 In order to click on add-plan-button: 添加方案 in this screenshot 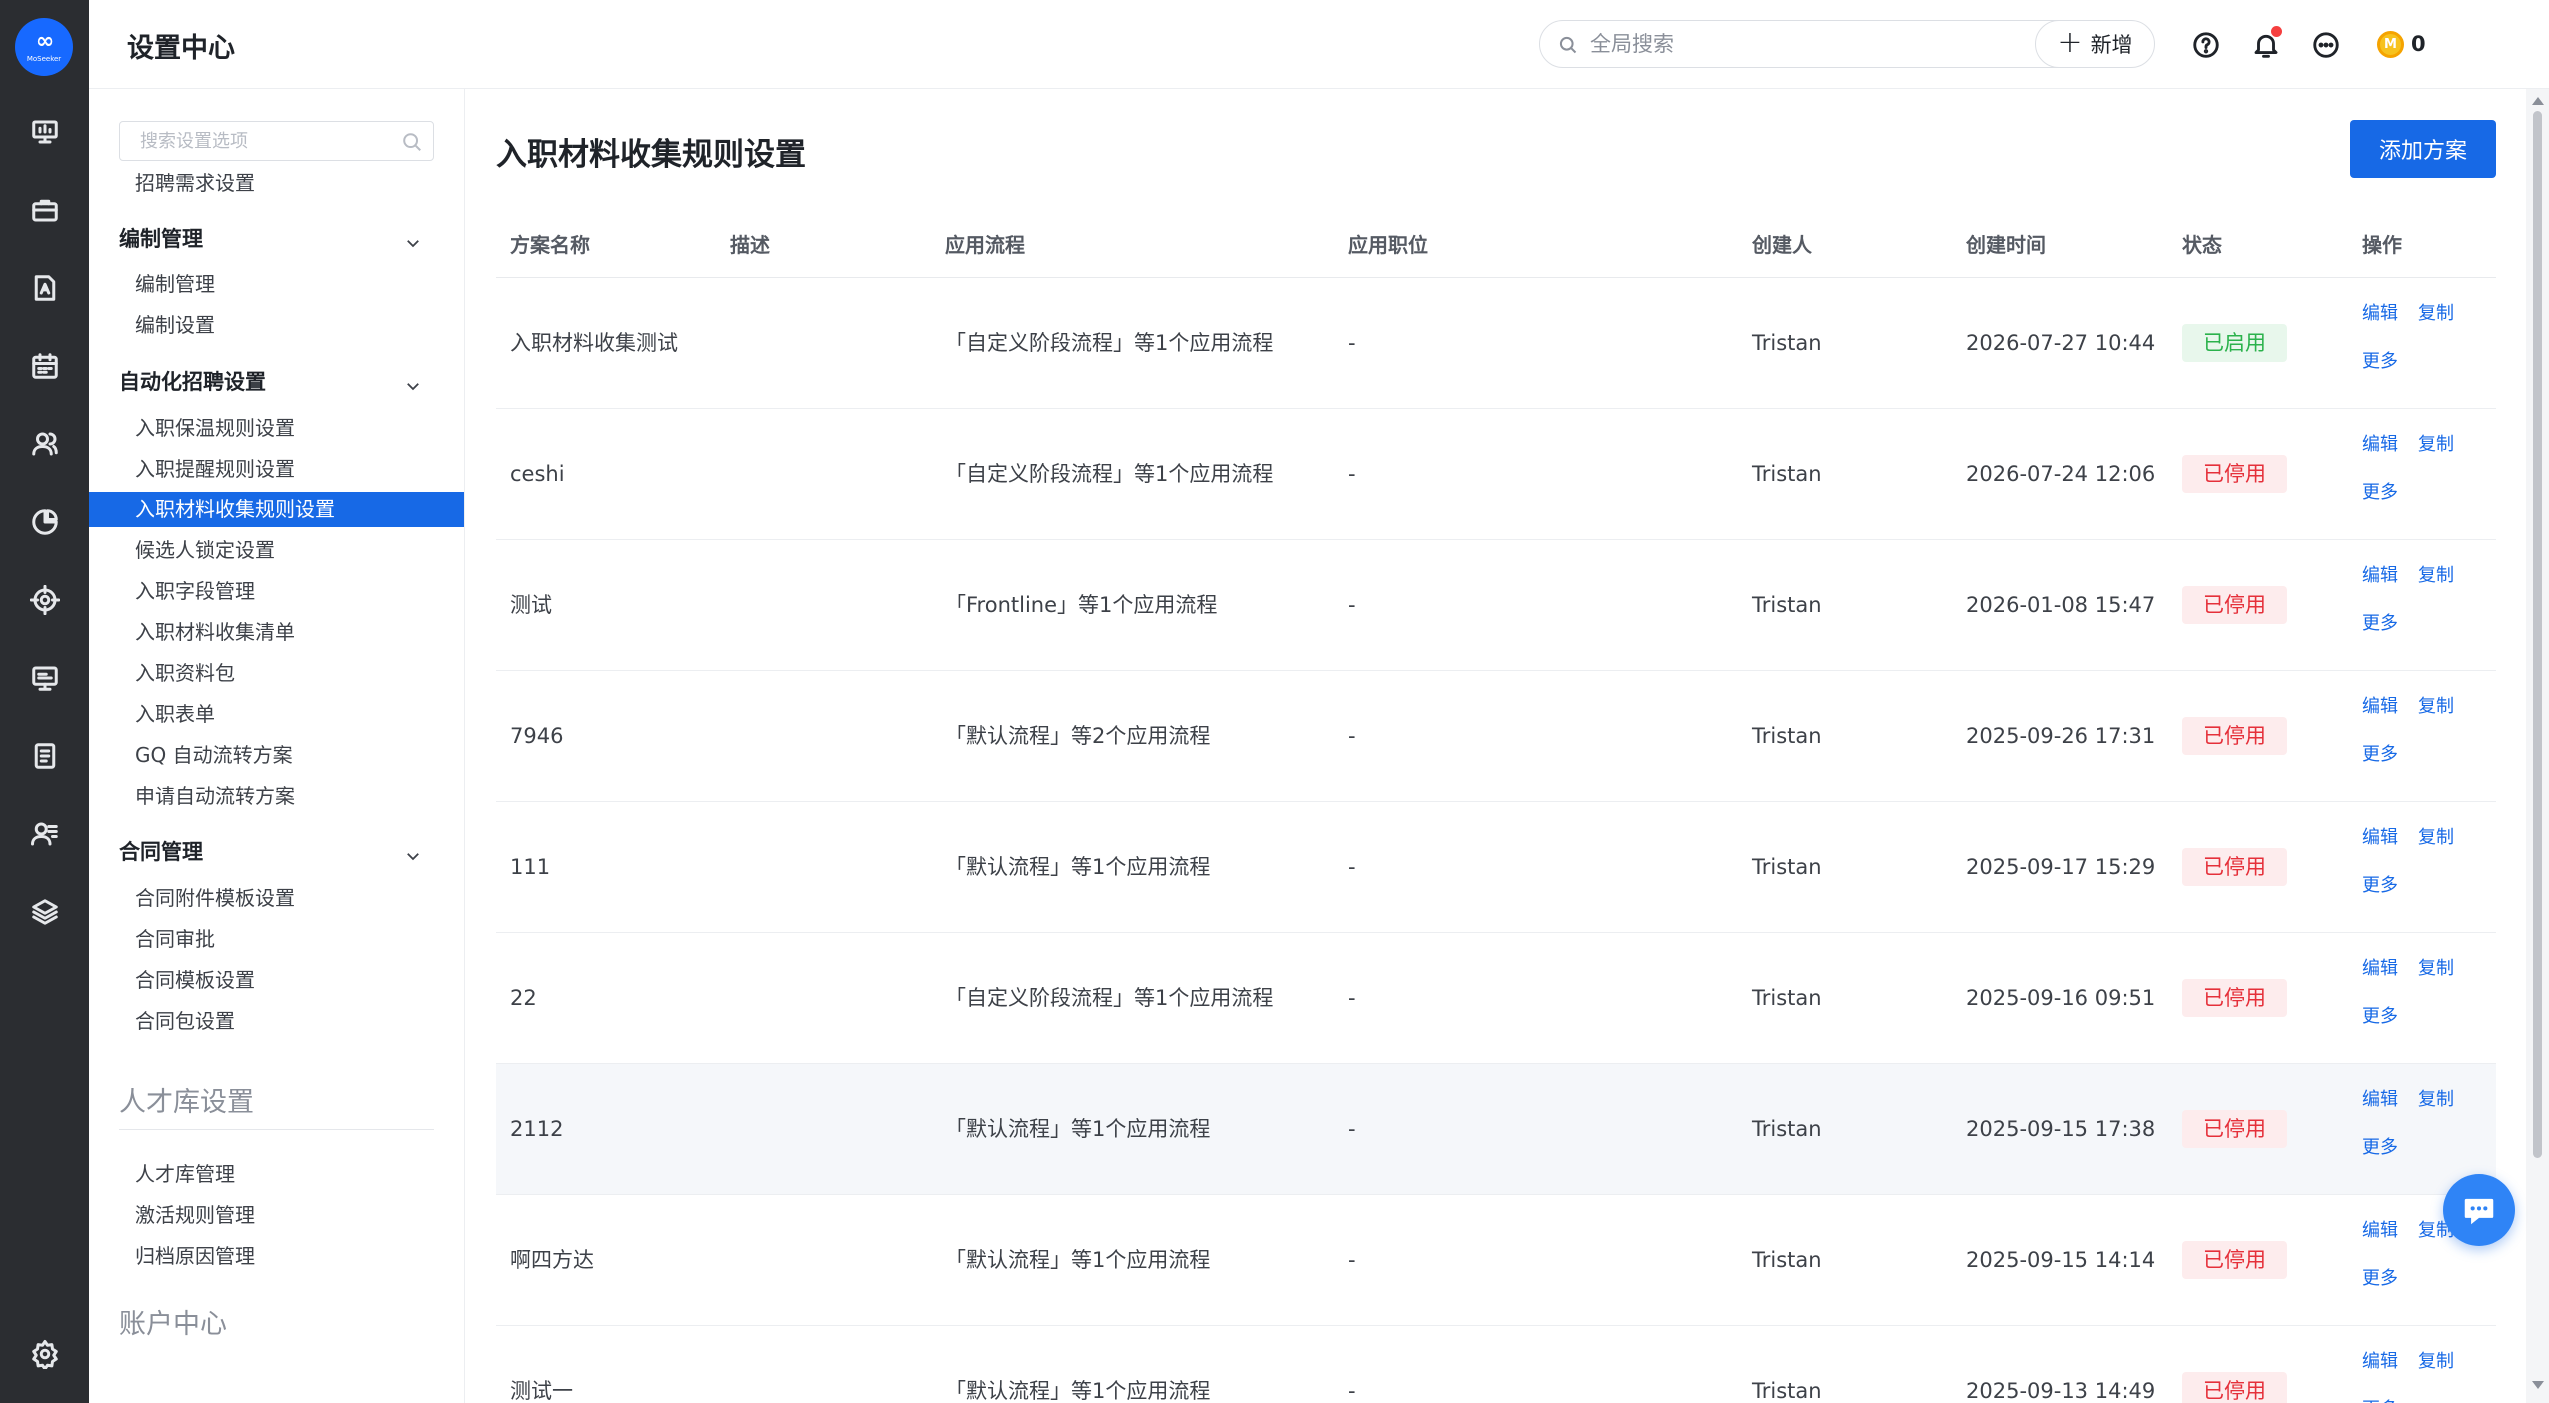, I will do `click(2423, 149)`.